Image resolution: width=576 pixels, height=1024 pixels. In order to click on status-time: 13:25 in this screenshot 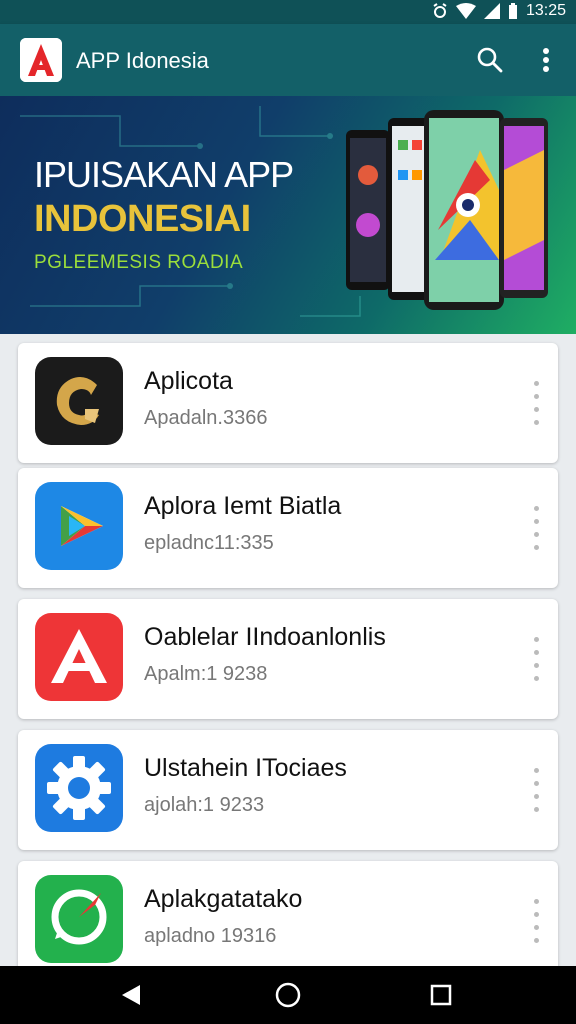, I will do `click(545, 10)`.